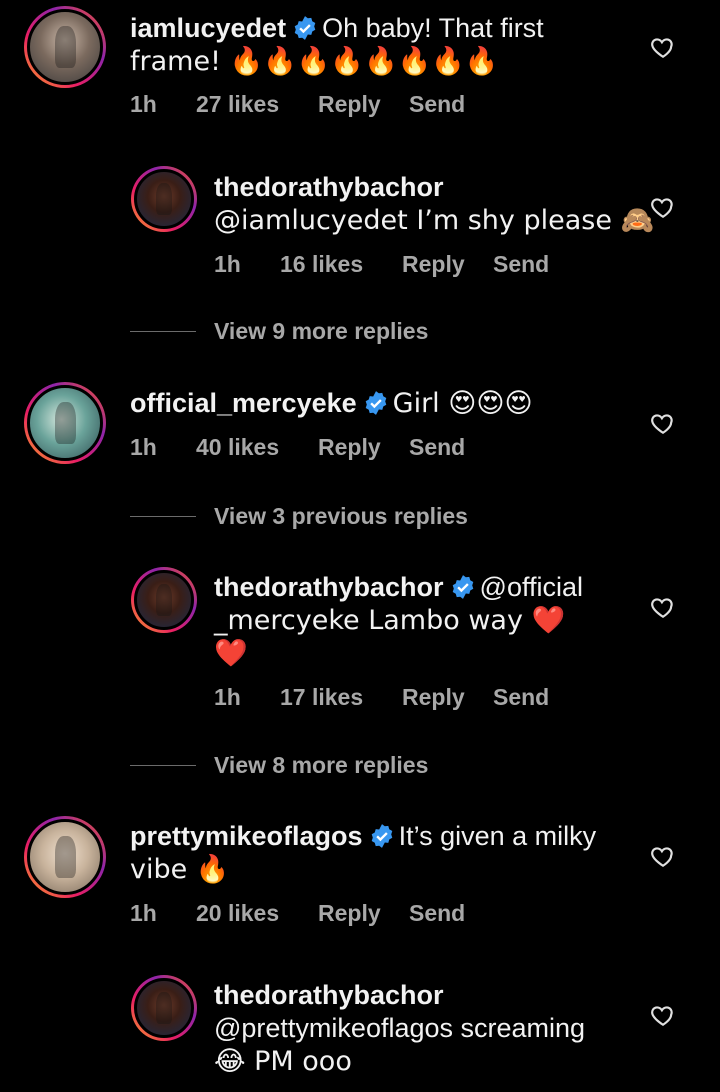 This screenshot has width=720, height=1092. Describe the element at coordinates (246, 836) in the screenshot. I see `username: prettymikeoflagos` at that location.